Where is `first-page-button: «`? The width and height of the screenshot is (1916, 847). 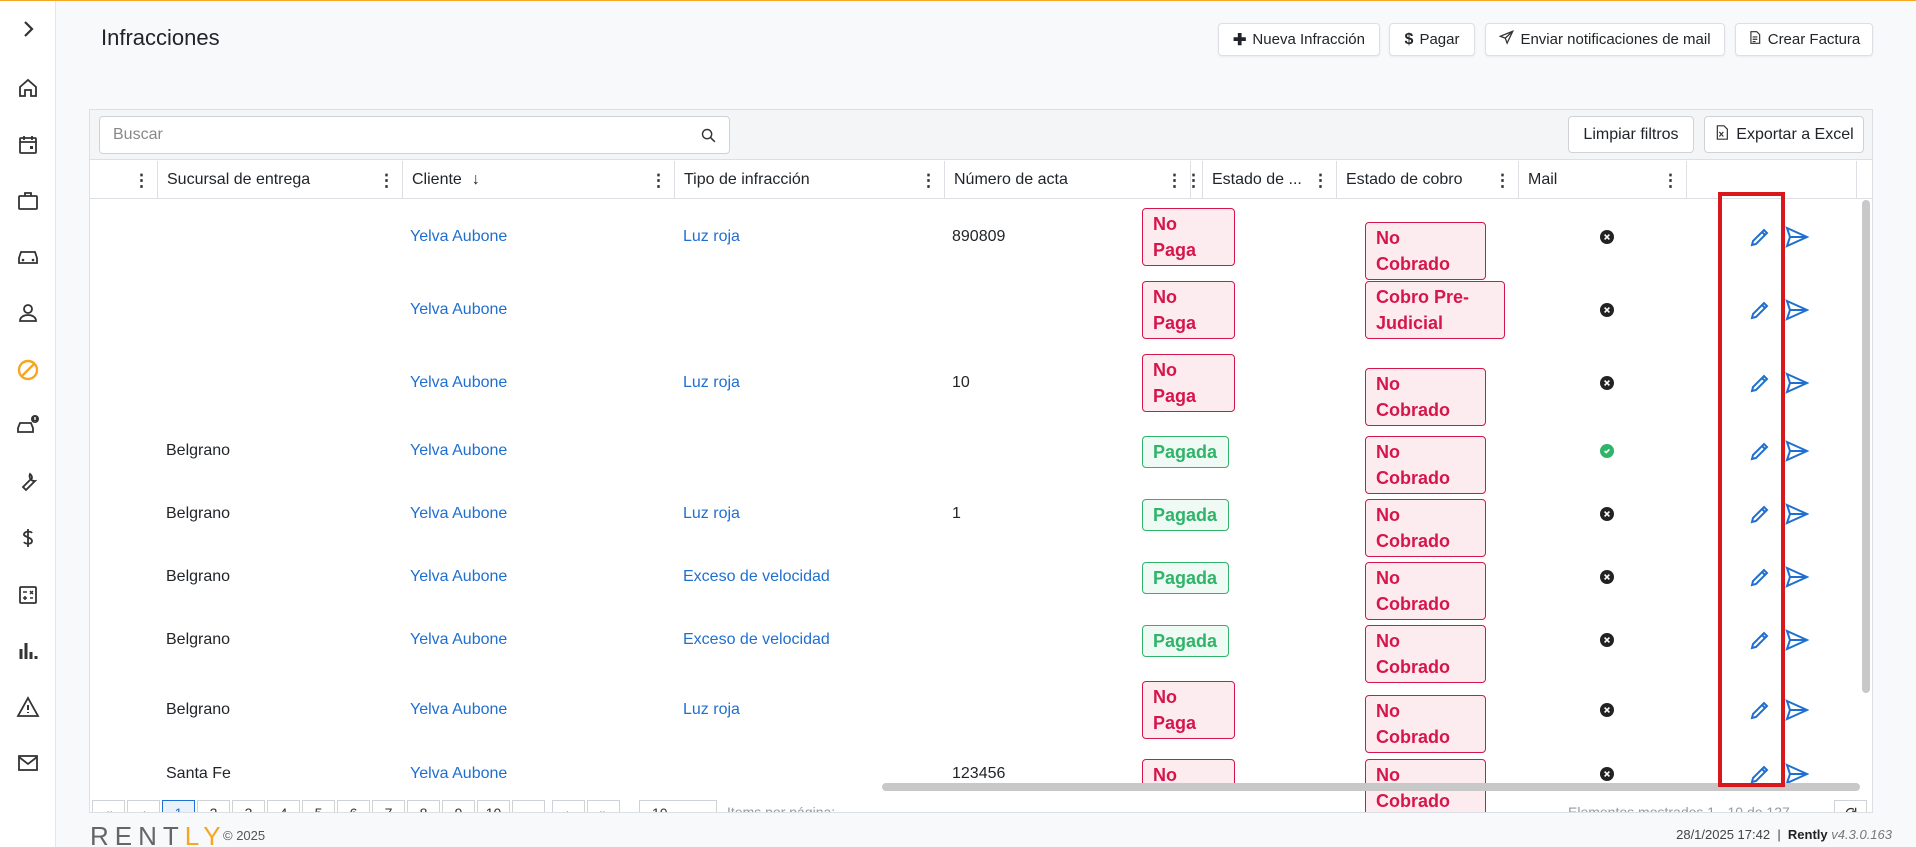
first-page-button: « is located at coordinates (108, 806).